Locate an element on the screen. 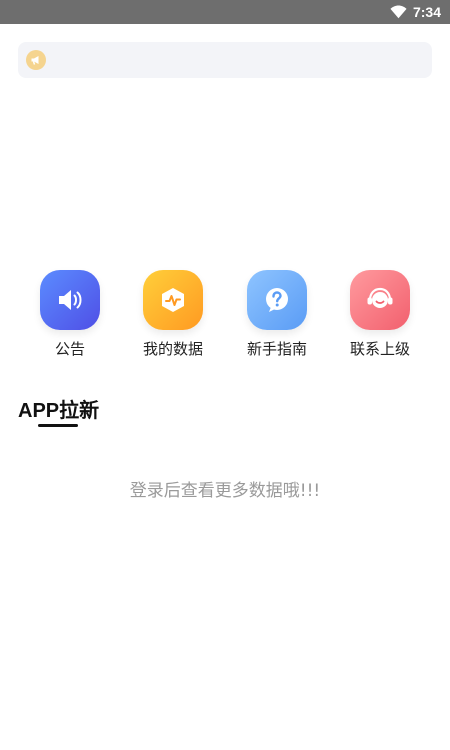 The width and height of the screenshot is (450, 750). menu-label: 联系上级 is located at coordinates (379, 349).